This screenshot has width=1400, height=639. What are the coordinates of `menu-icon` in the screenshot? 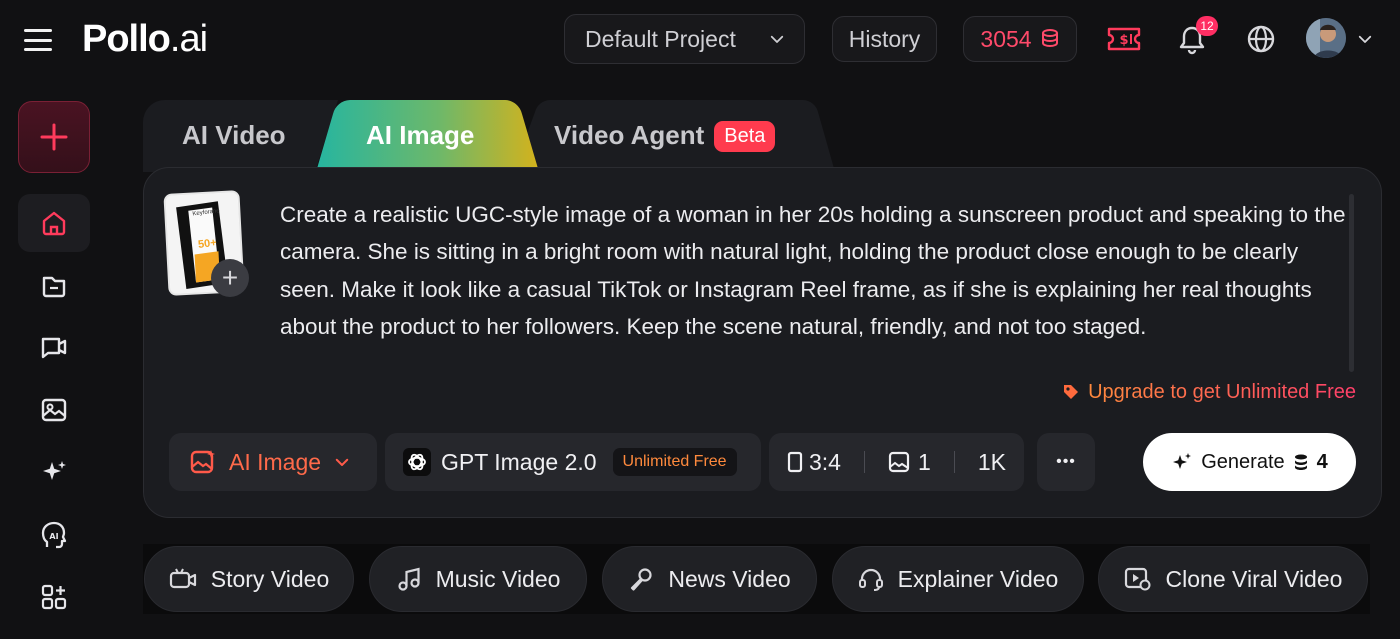 It's located at (38, 40).